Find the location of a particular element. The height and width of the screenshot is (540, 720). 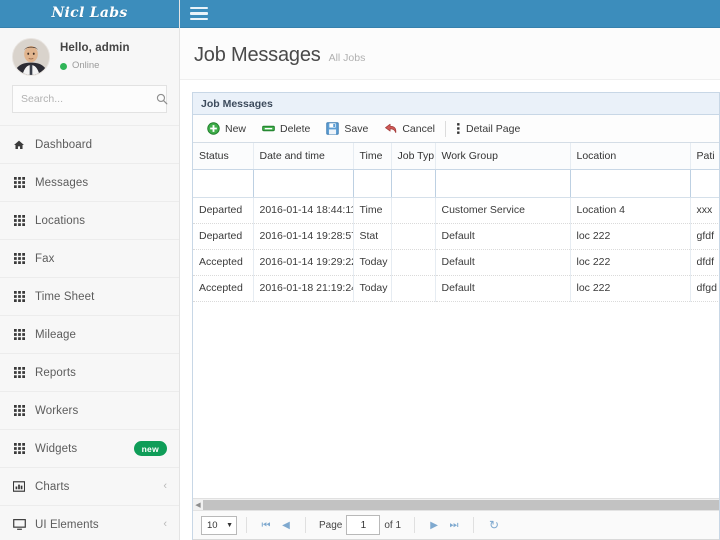

filter-cell-time is located at coordinates (372, 183).